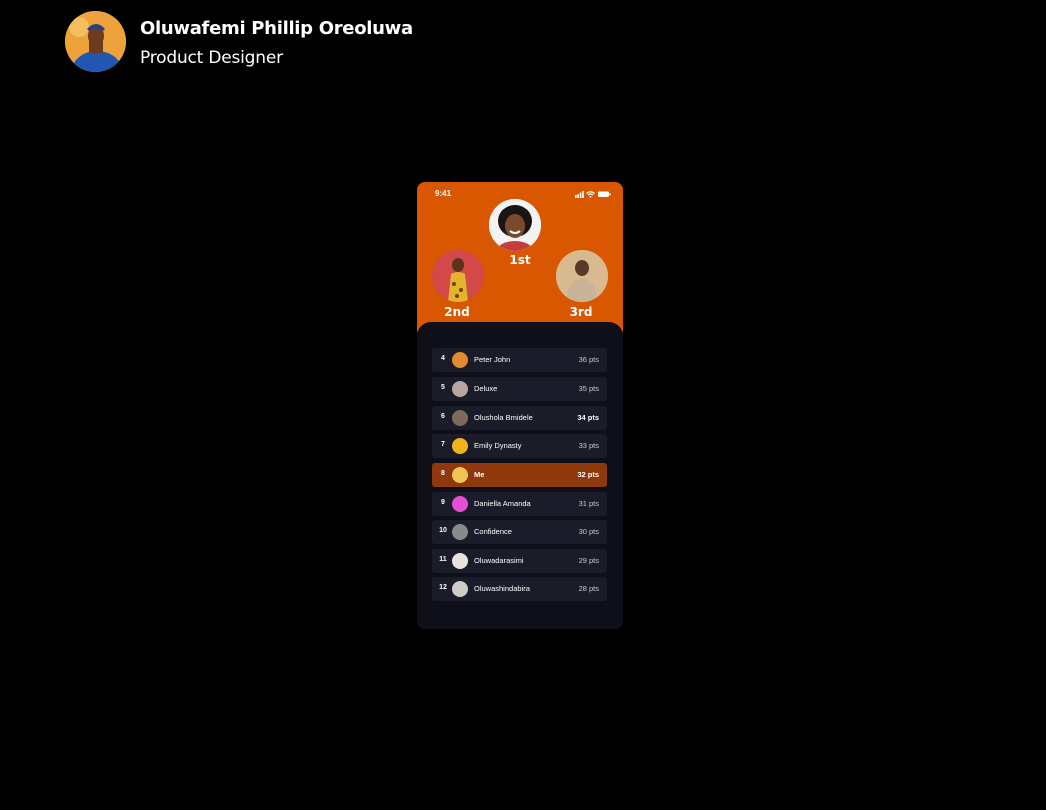  What do you see at coordinates (588, 359) in the screenshot?
I see `row-points: 36 pts` at bounding box center [588, 359].